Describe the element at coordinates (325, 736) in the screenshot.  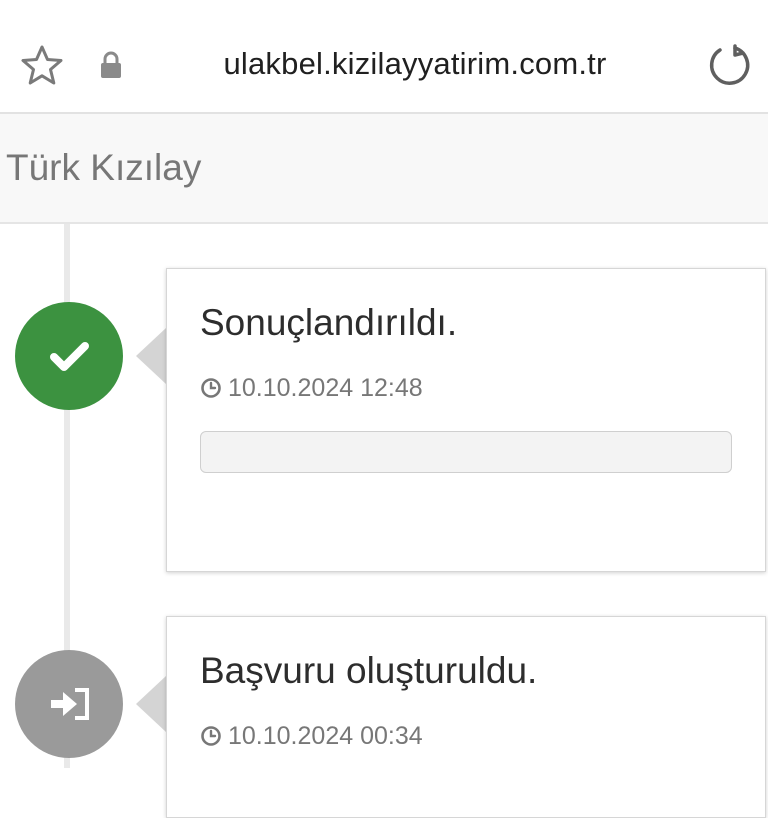
I see `event-timestamp: 10.10.2024 00:34` at that location.